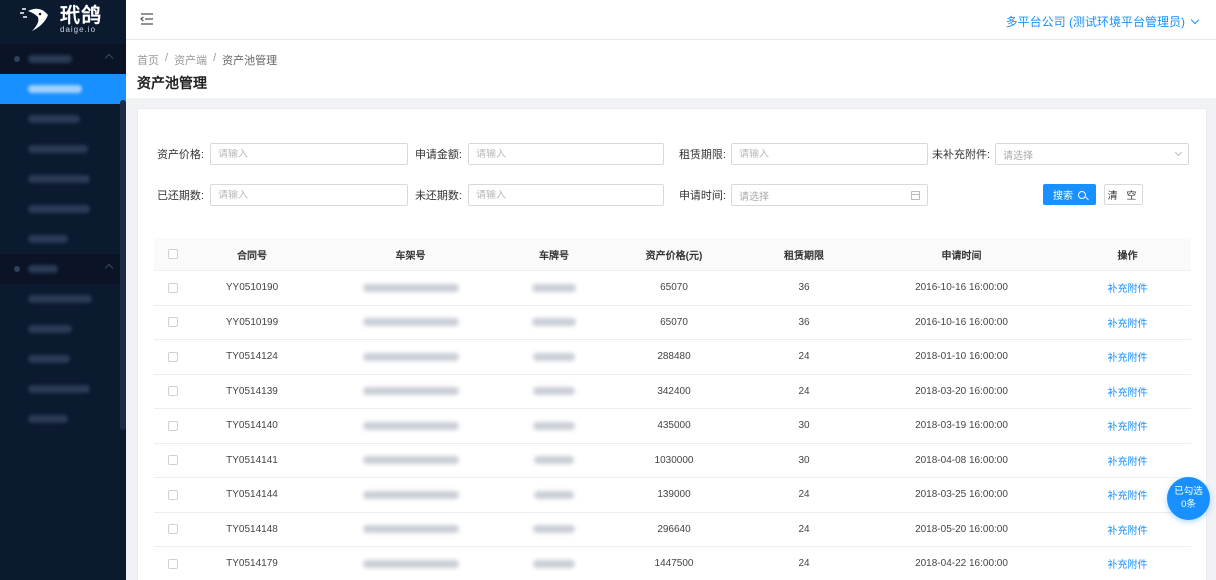  I want to click on price-input-box, so click(309, 154).